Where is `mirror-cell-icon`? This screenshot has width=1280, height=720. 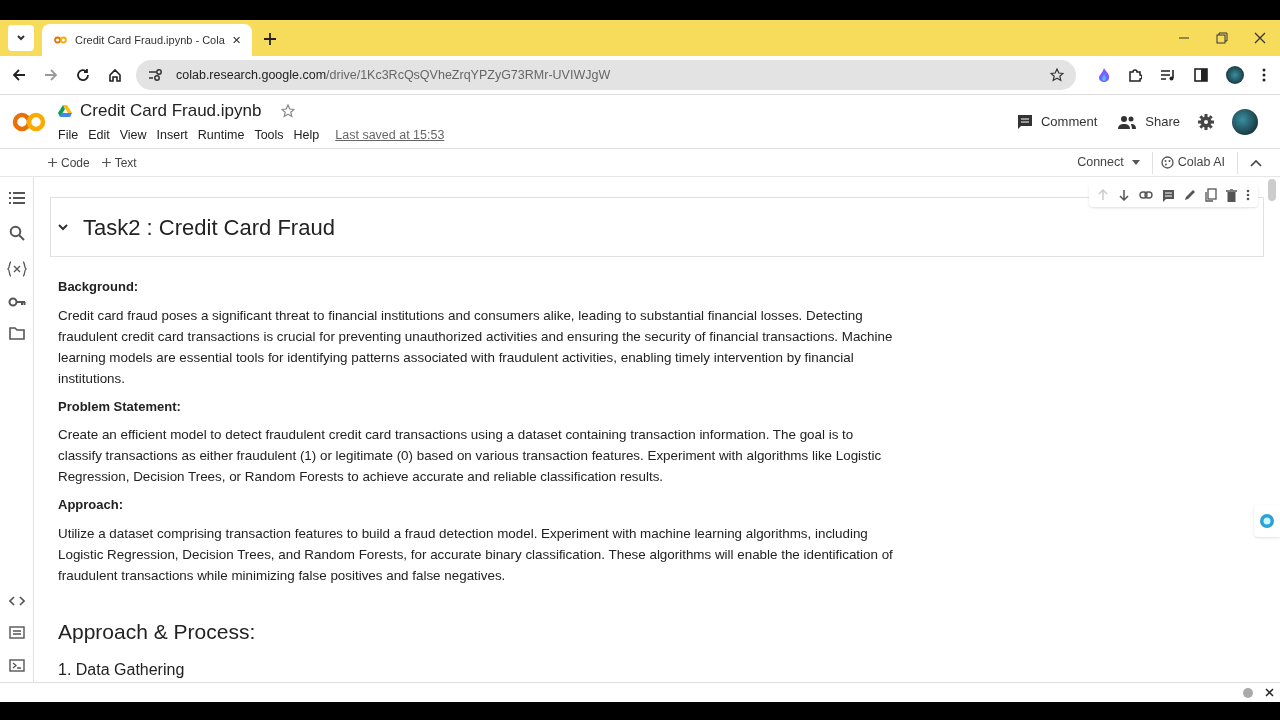 mirror-cell-icon is located at coordinates (1211, 195).